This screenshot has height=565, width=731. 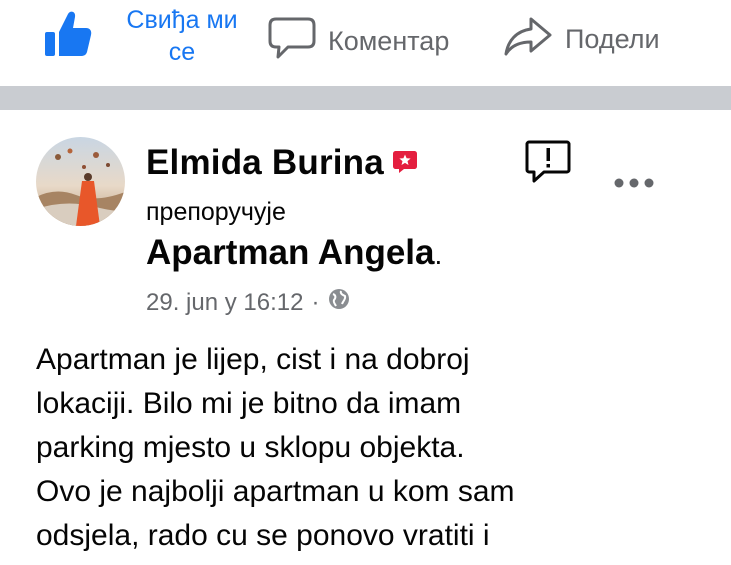 I want to click on share-arrow-icon, so click(x=528, y=38).